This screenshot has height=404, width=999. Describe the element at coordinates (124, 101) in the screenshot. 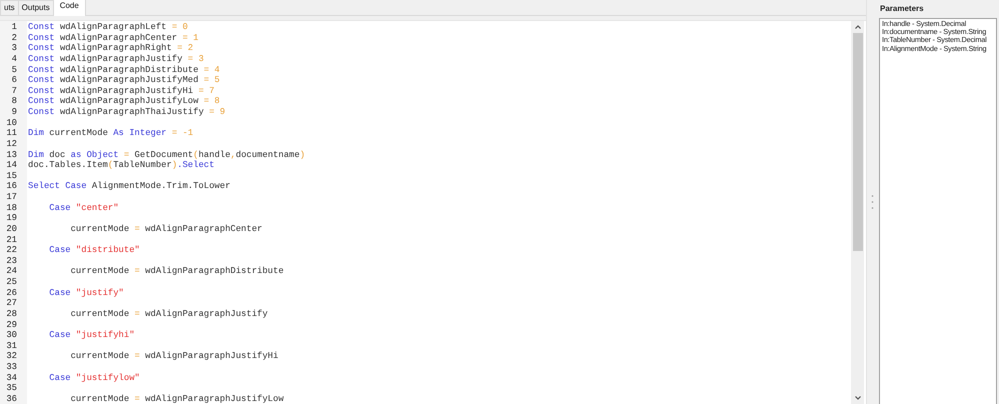

I see `code-line: Const wdAlignParagraphJustifyLow = 8` at that location.